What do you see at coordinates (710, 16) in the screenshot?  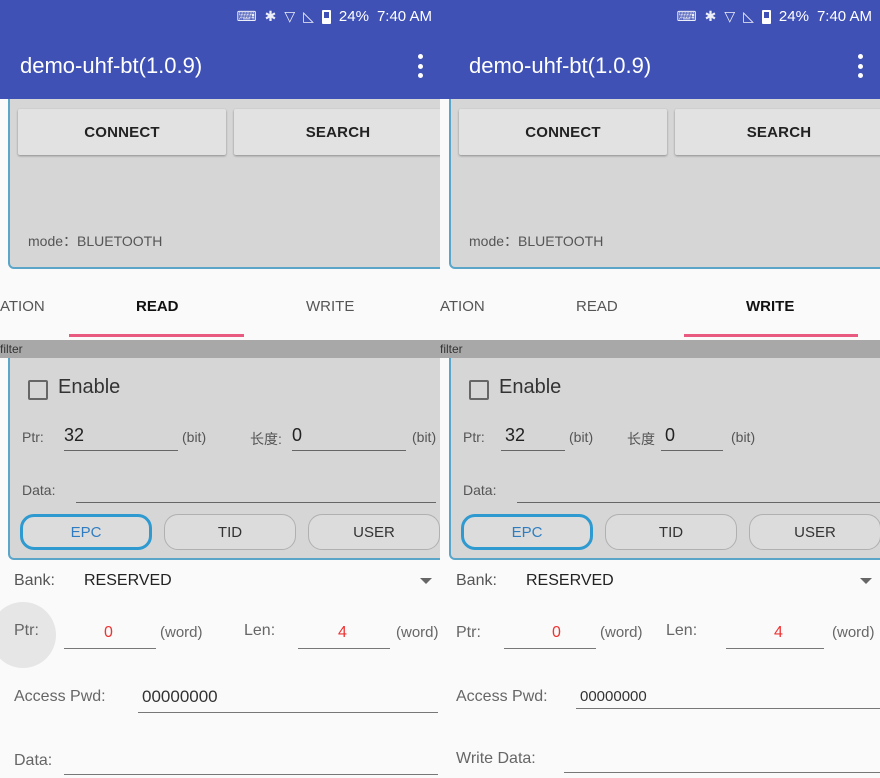 I see `bluetooth-icon: ✱` at bounding box center [710, 16].